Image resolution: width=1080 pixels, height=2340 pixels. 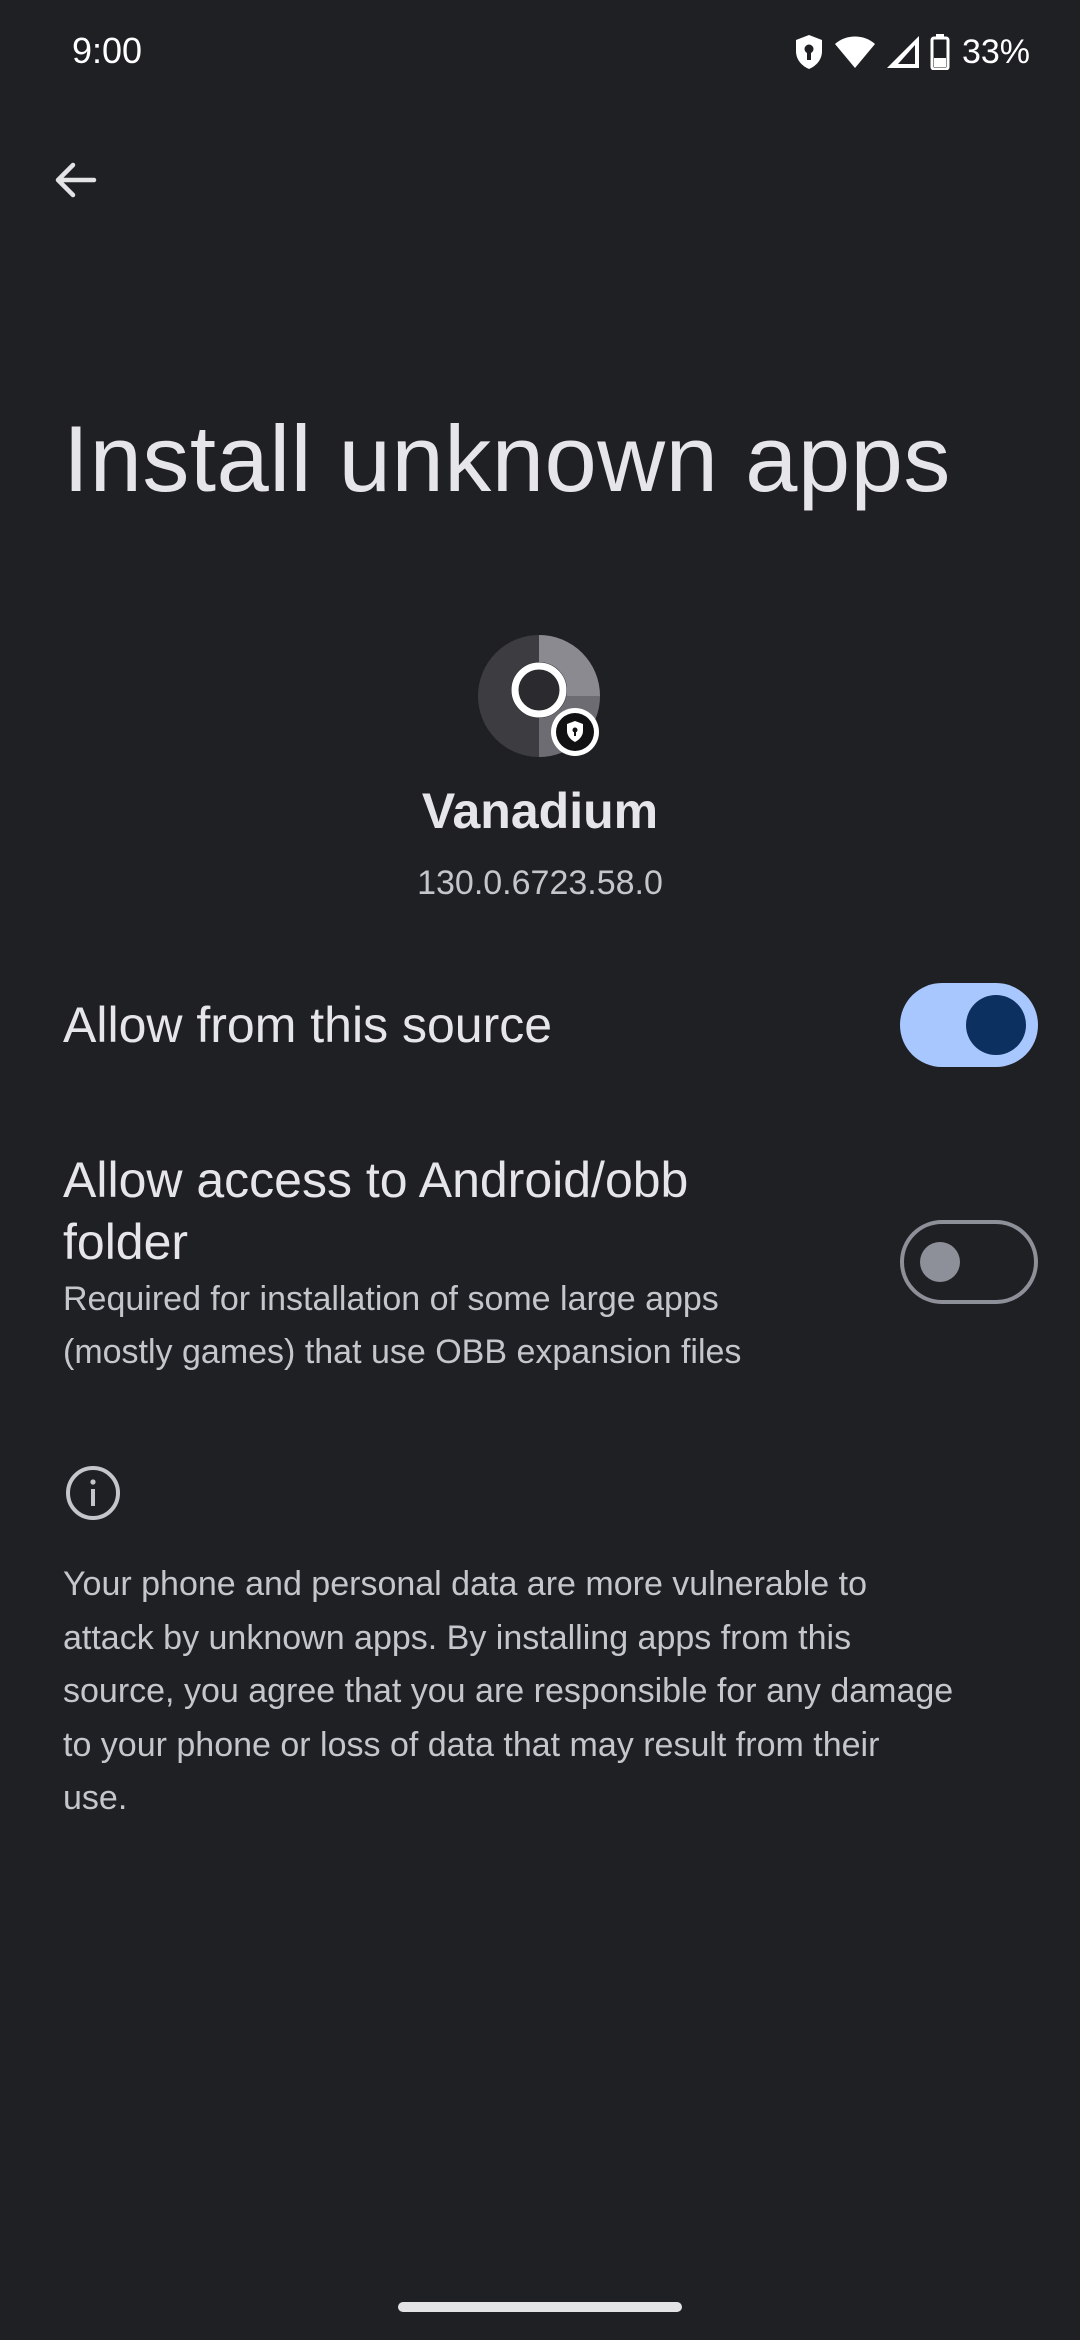 What do you see at coordinates (540, 2307) in the screenshot?
I see `gesture-nav-handle` at bounding box center [540, 2307].